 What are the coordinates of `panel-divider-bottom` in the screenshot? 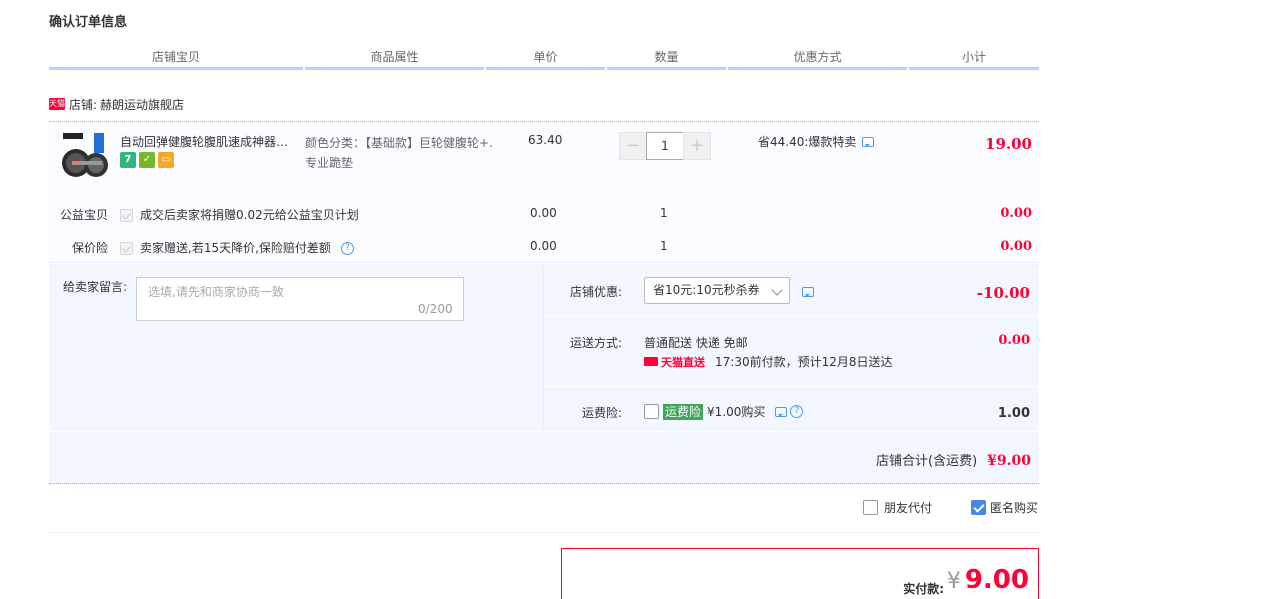 It's located at (544, 431).